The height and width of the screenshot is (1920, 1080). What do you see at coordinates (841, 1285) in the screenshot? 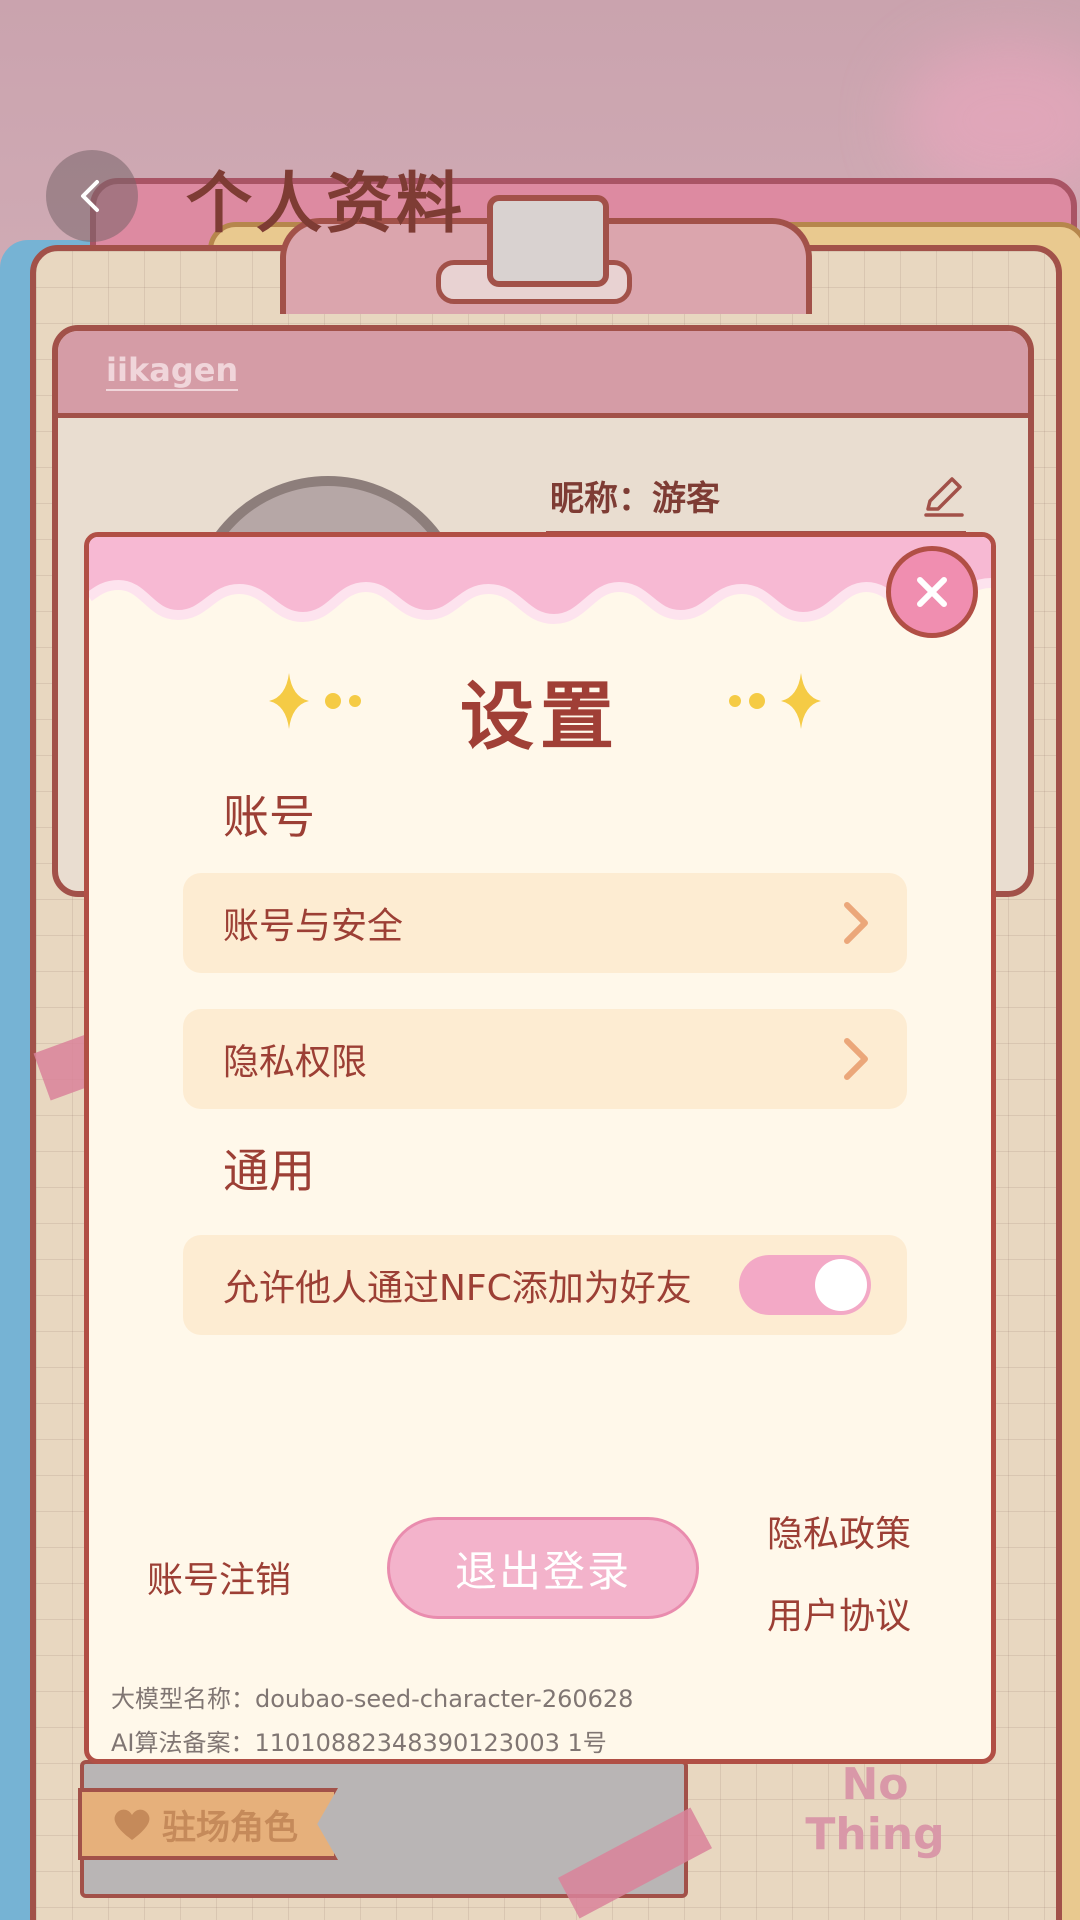
I see `toggle-knob` at bounding box center [841, 1285].